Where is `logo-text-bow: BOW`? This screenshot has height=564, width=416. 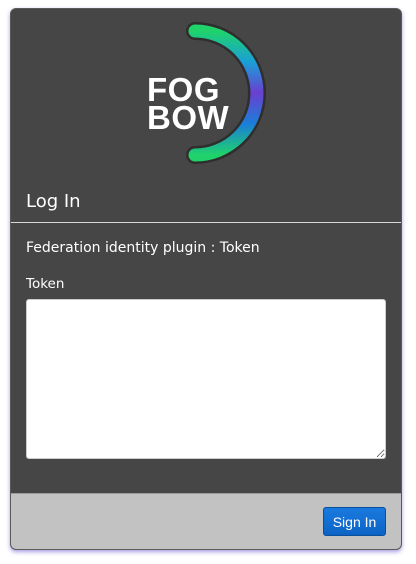 logo-text-bow: BOW is located at coordinates (188, 117).